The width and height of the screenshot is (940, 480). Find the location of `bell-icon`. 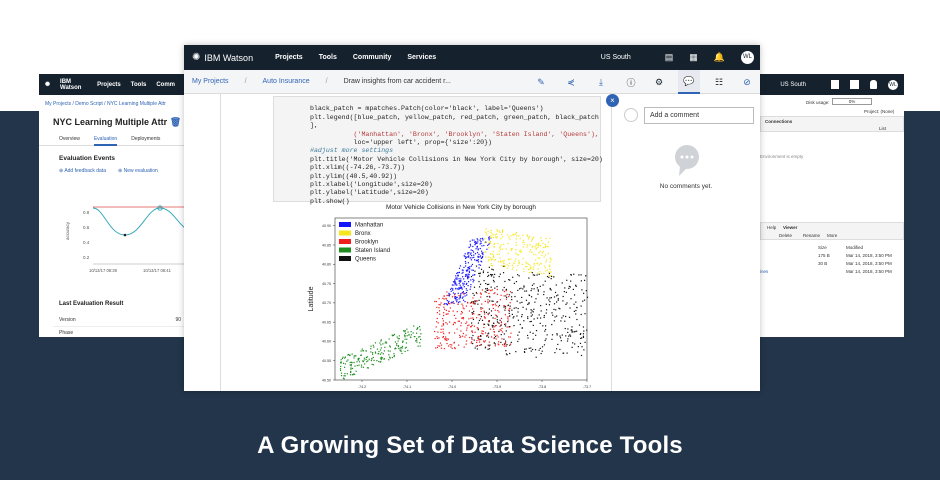

bell-icon is located at coordinates (873, 84).